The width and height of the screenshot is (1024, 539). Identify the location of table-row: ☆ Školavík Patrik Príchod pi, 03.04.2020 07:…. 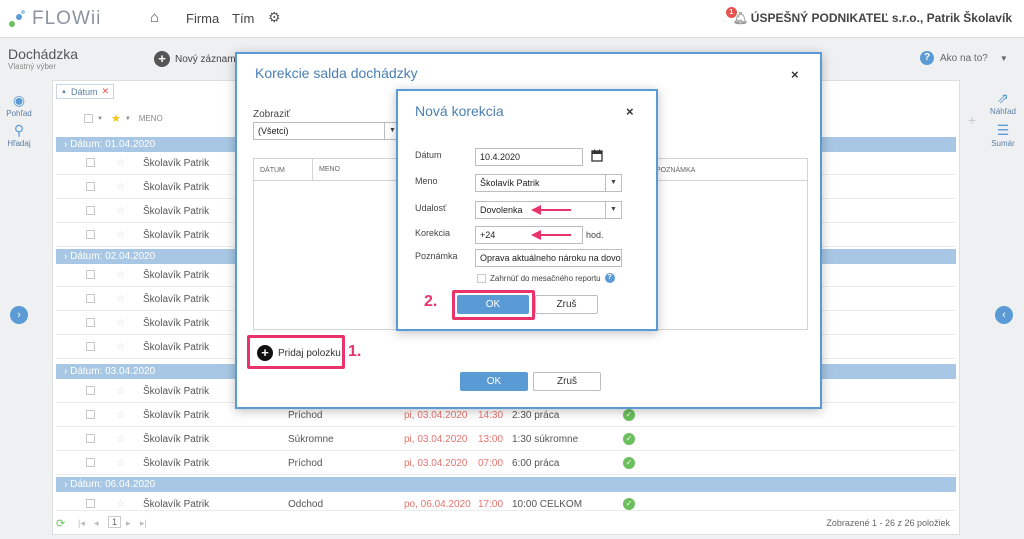
(506, 463).